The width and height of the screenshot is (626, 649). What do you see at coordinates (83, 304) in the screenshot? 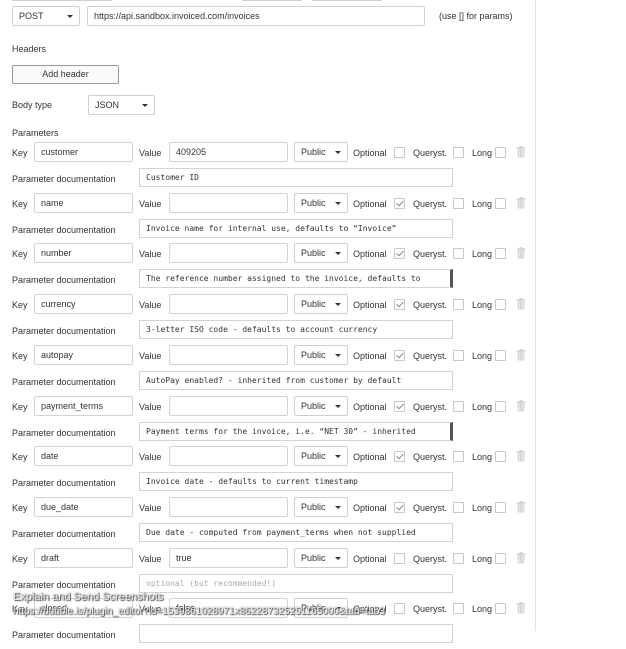
I see `parameter-key-input: currency` at bounding box center [83, 304].